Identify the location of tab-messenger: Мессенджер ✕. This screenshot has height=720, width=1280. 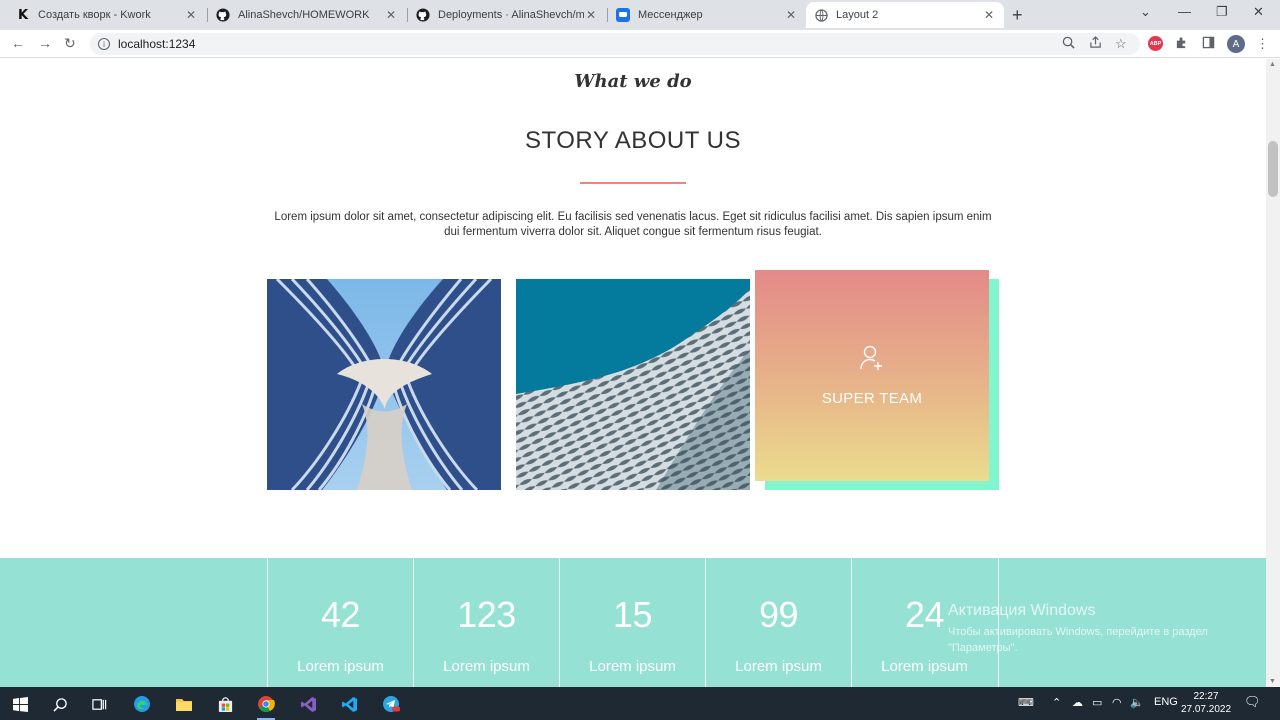
(707, 15).